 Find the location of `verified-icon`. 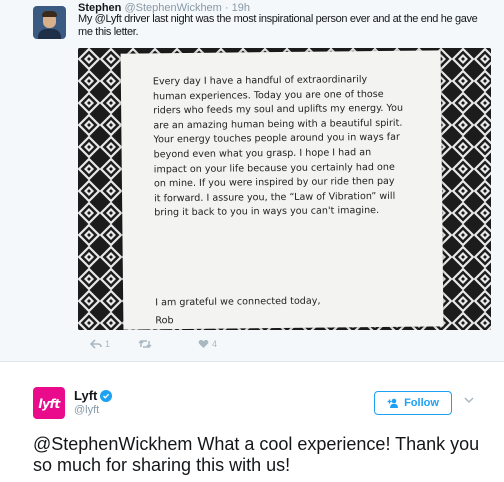

verified-icon is located at coordinates (106, 395).